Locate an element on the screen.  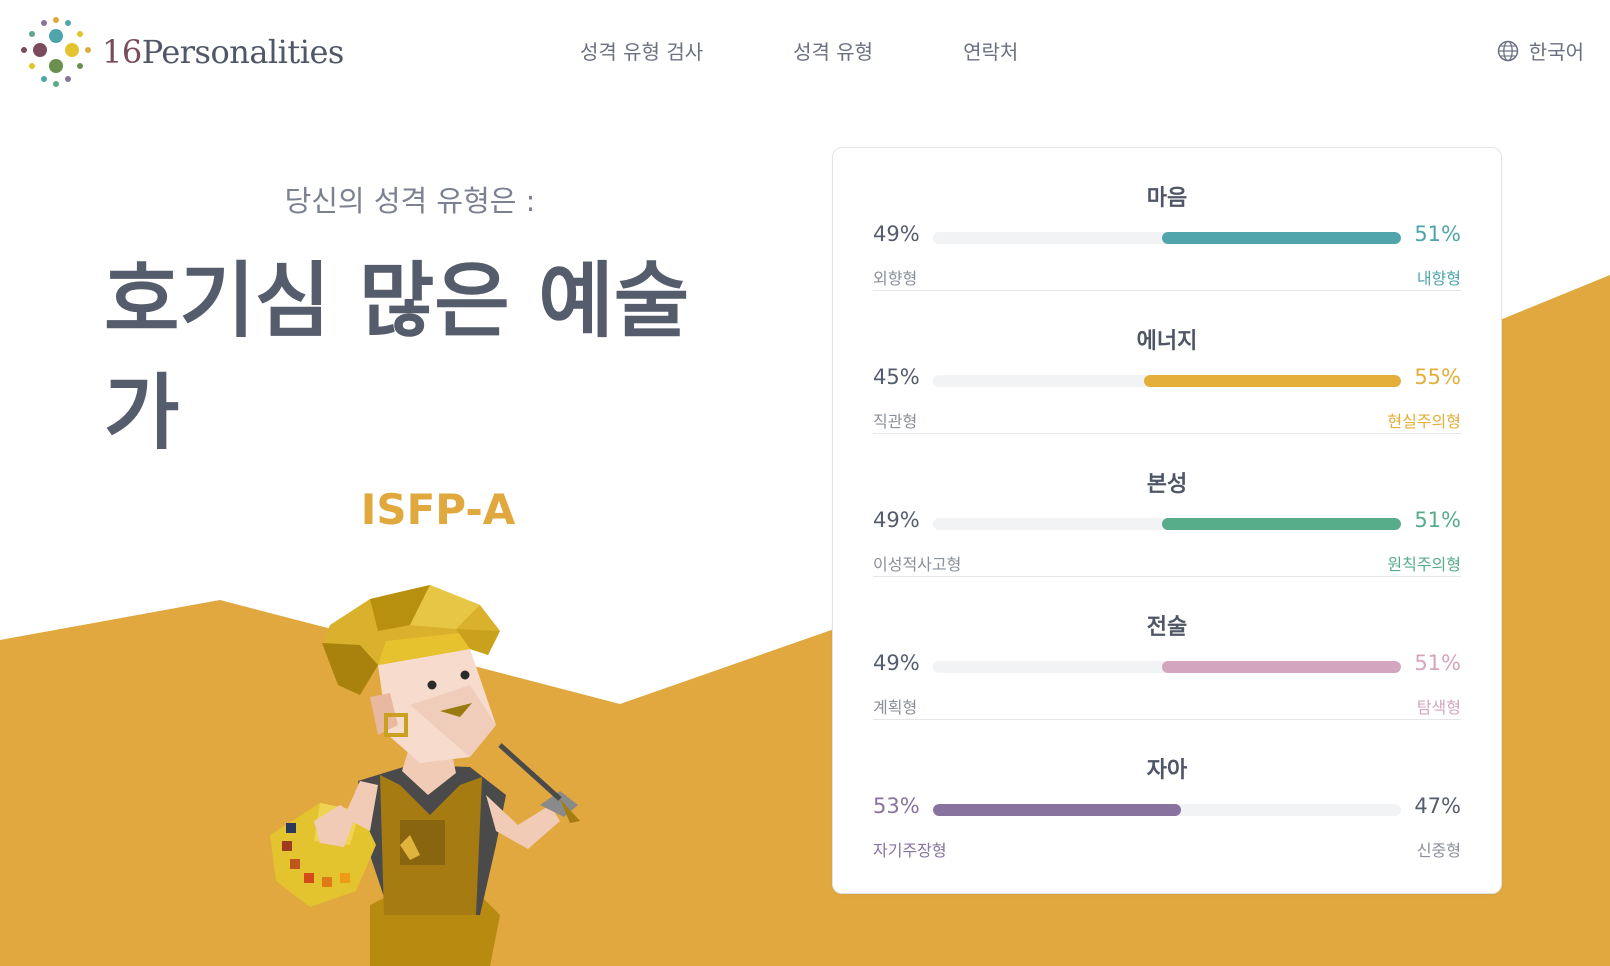
trait-right-label: 원칙주의형 is located at coordinates (1424, 564).